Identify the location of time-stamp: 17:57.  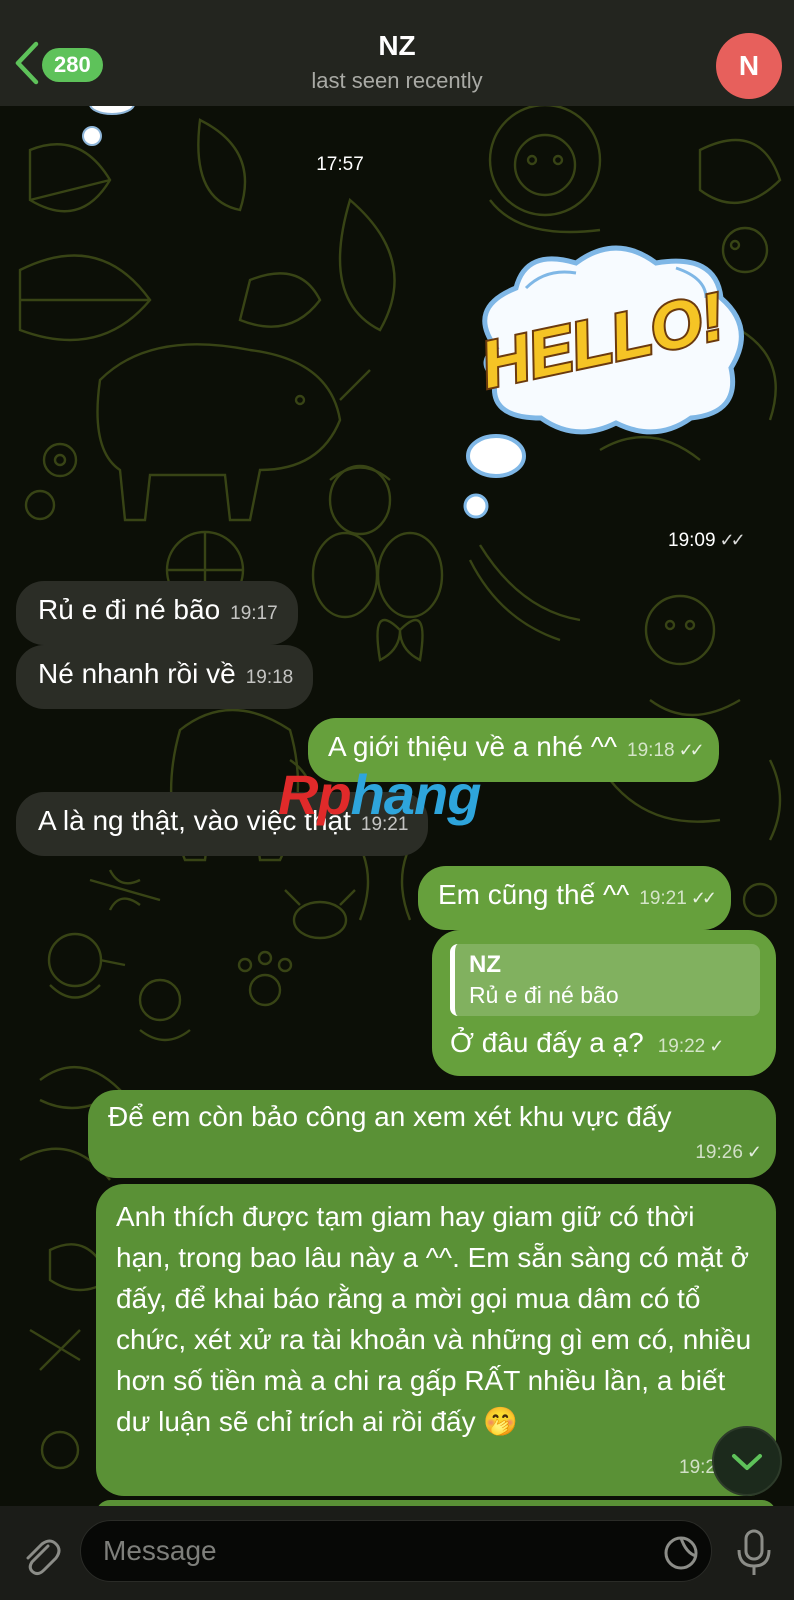
(340, 164).